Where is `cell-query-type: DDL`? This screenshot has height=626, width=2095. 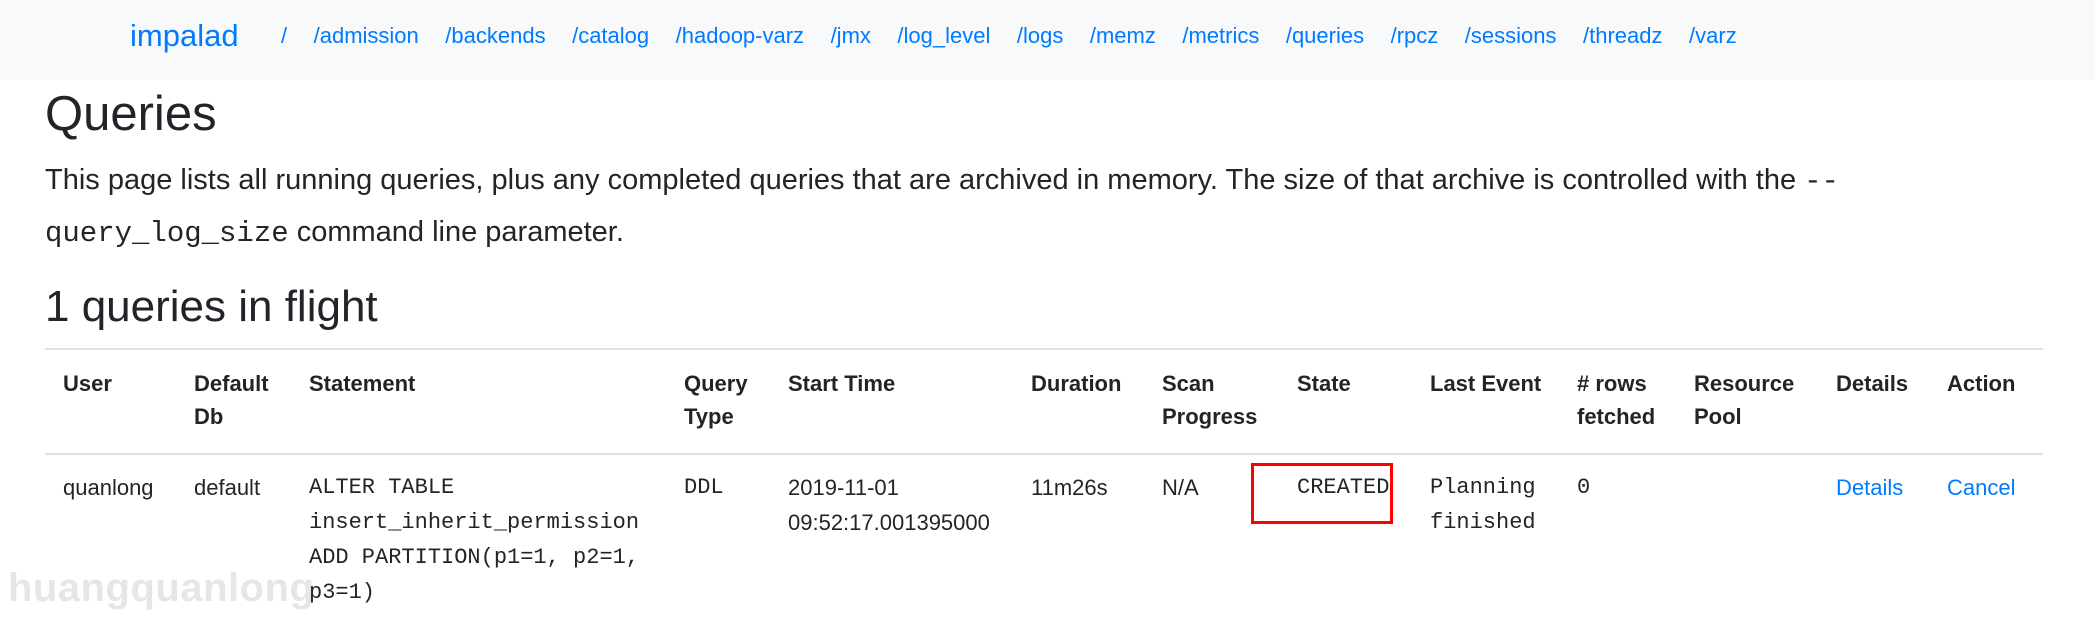 cell-query-type: DDL is located at coordinates (704, 487).